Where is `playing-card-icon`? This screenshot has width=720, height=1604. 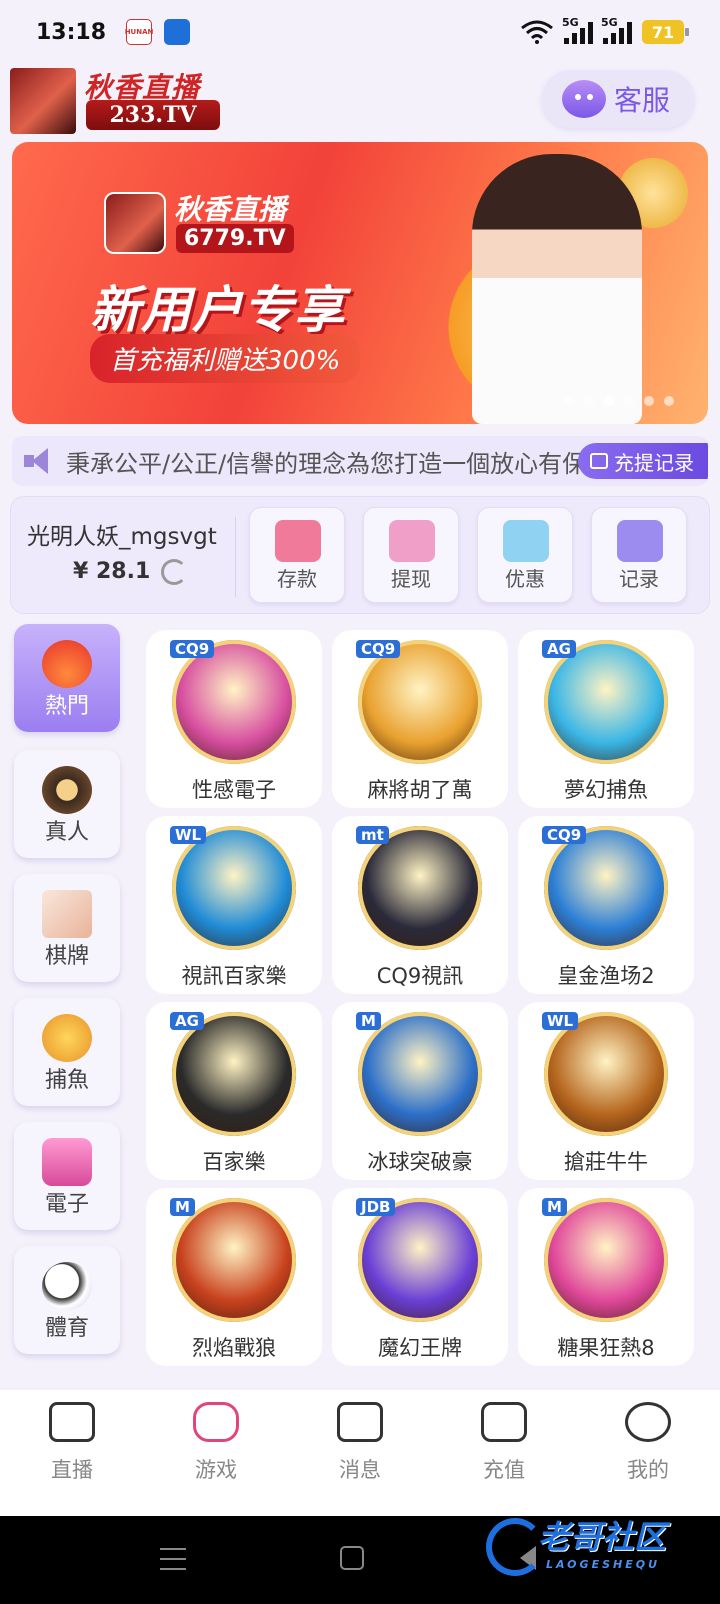
playing-card-icon is located at coordinates (67, 914).